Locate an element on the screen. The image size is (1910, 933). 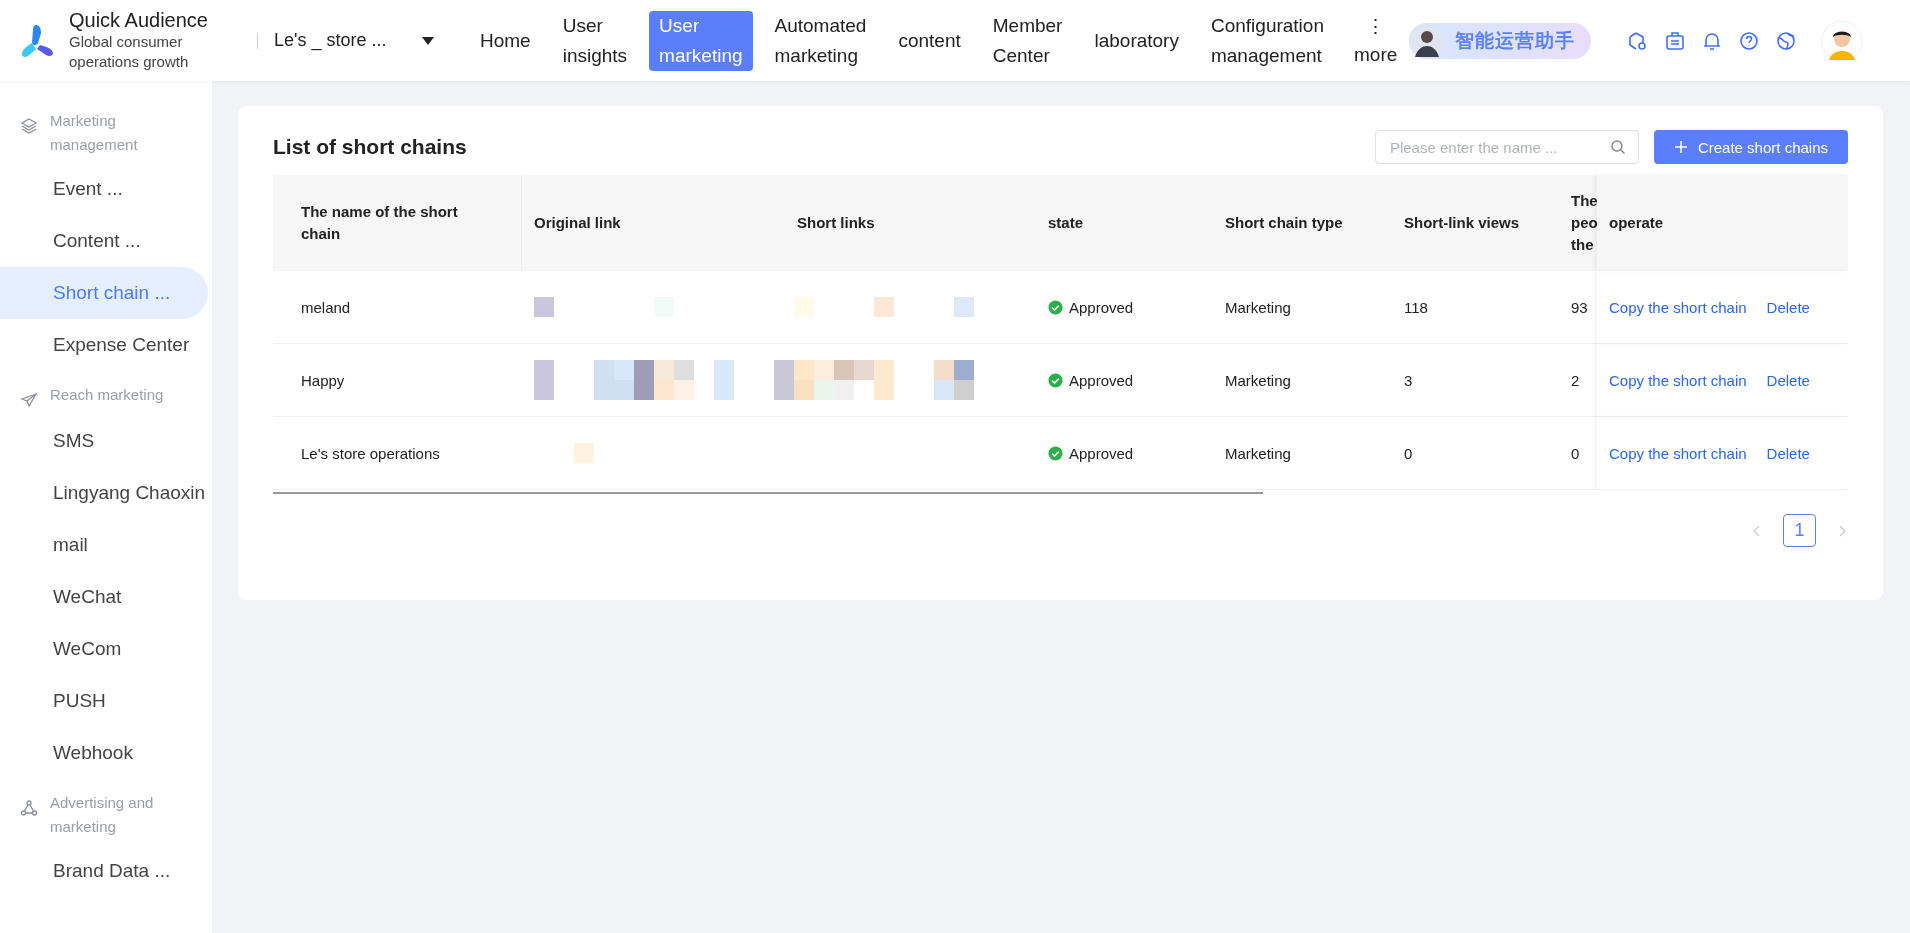
nav-tab: Automated marketing is located at coordinates (820, 40).